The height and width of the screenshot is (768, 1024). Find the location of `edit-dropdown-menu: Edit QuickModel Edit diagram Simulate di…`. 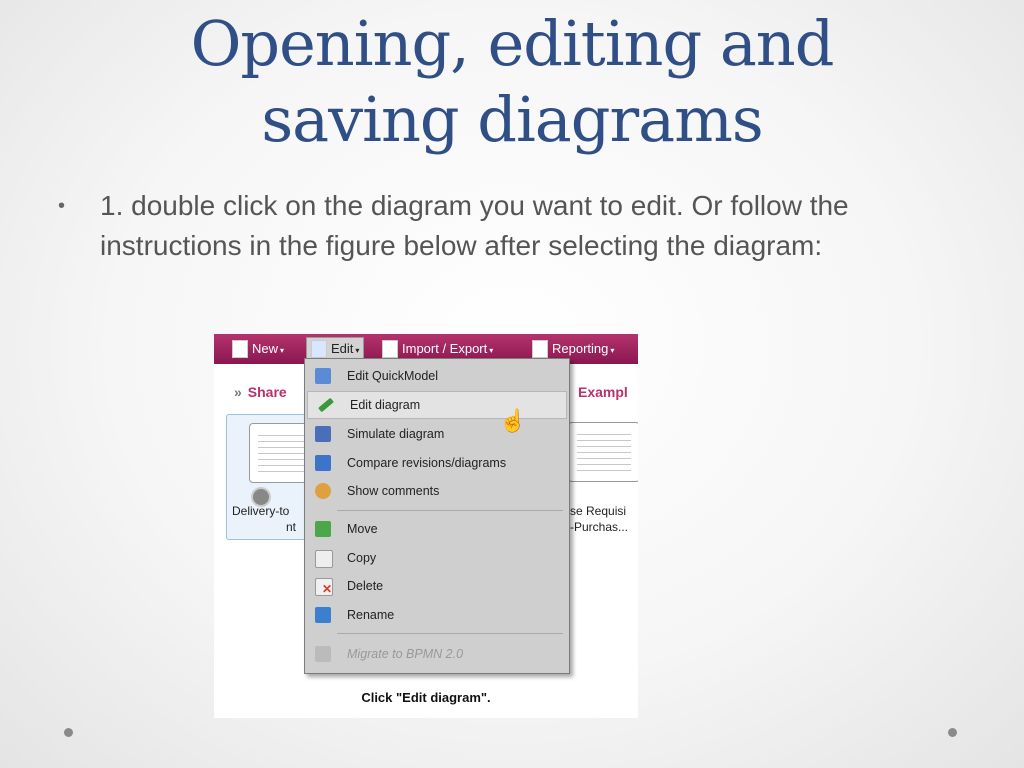

edit-dropdown-menu: Edit QuickModel Edit diagram Simulate di… is located at coordinates (437, 516).